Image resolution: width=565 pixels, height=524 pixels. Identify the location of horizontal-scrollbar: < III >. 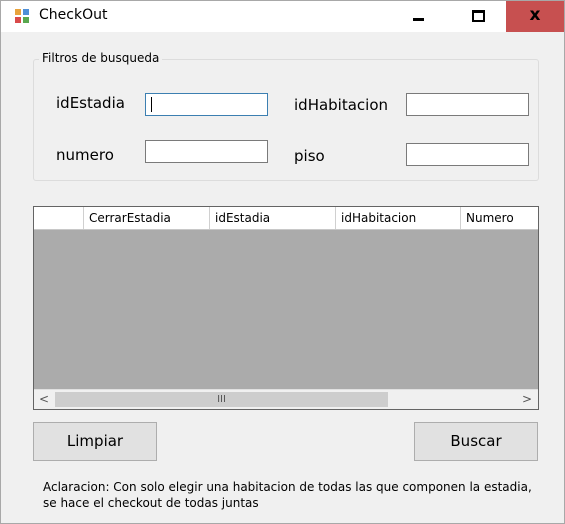
(286, 399).